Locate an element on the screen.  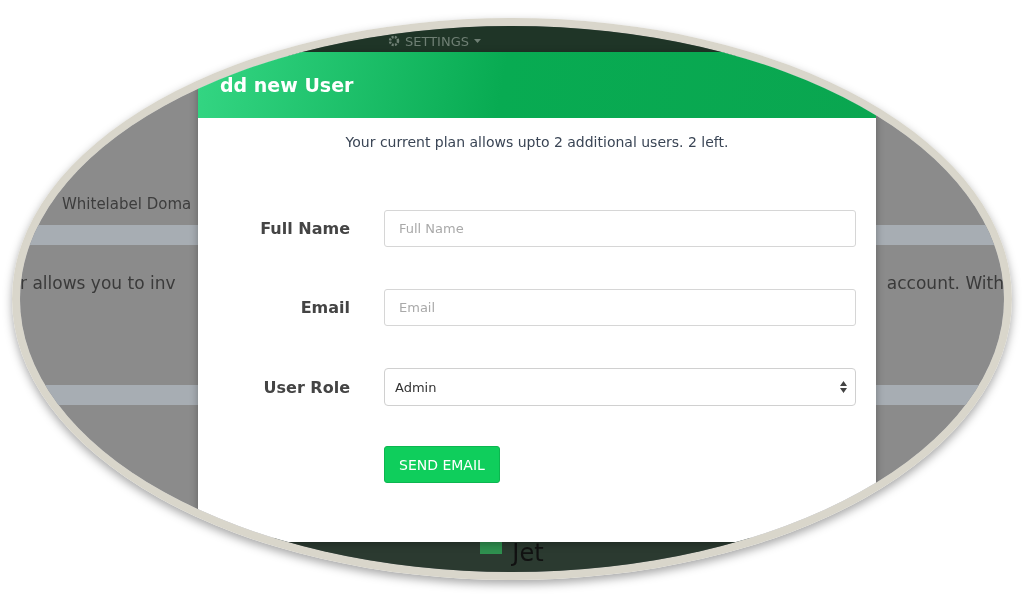
field-label: Email is located at coordinates (325, 307).